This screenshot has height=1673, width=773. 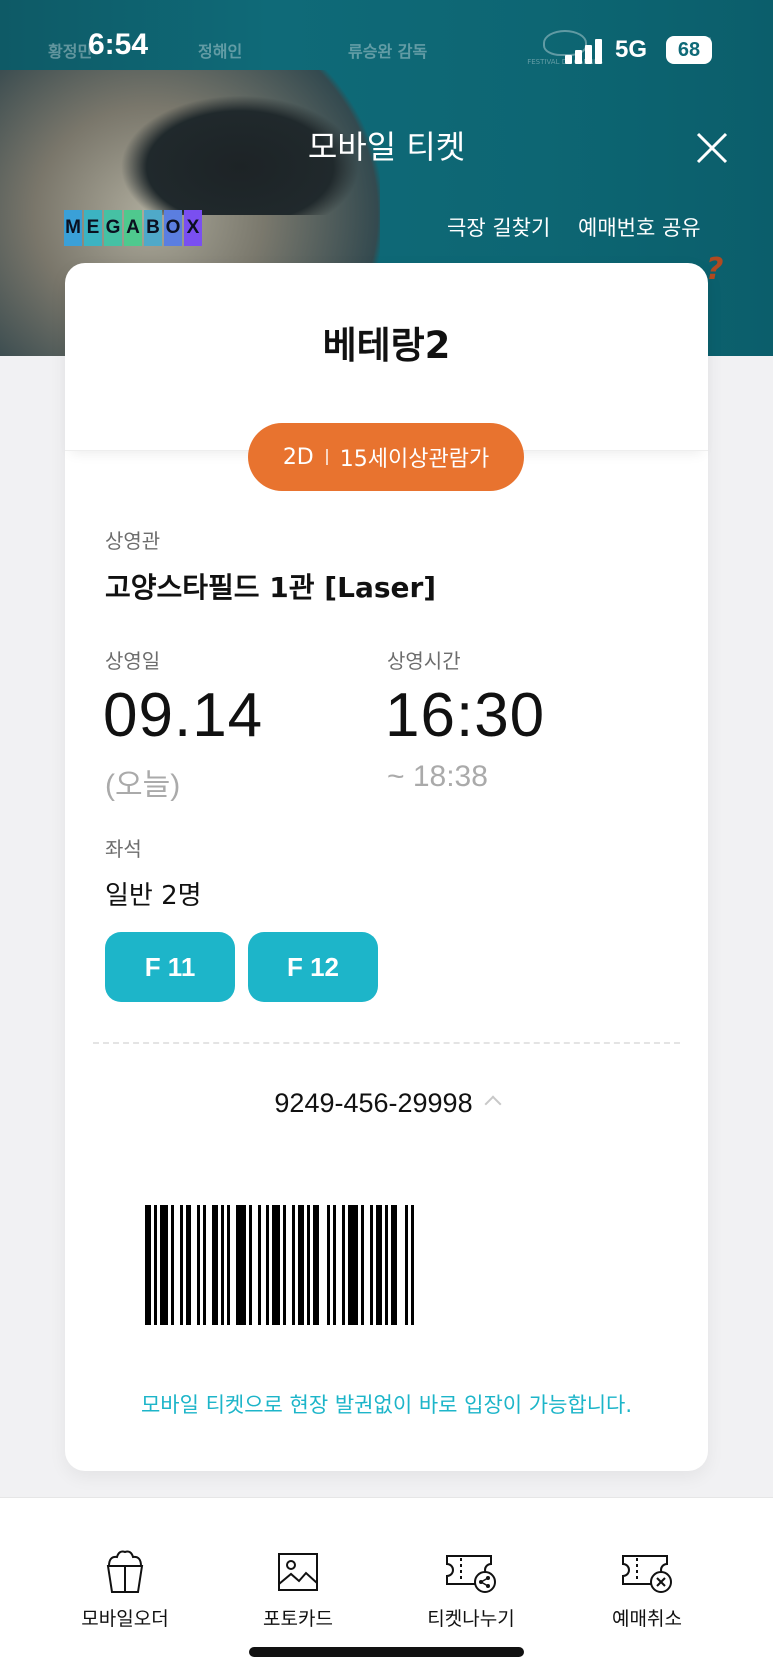 I want to click on photo-card-button: 포토카드, so click(x=298, y=1589).